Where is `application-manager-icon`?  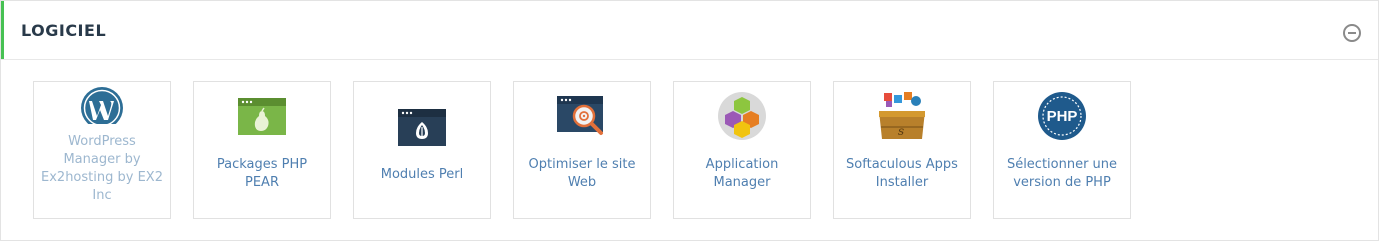
application-manager-icon is located at coordinates (742, 116).